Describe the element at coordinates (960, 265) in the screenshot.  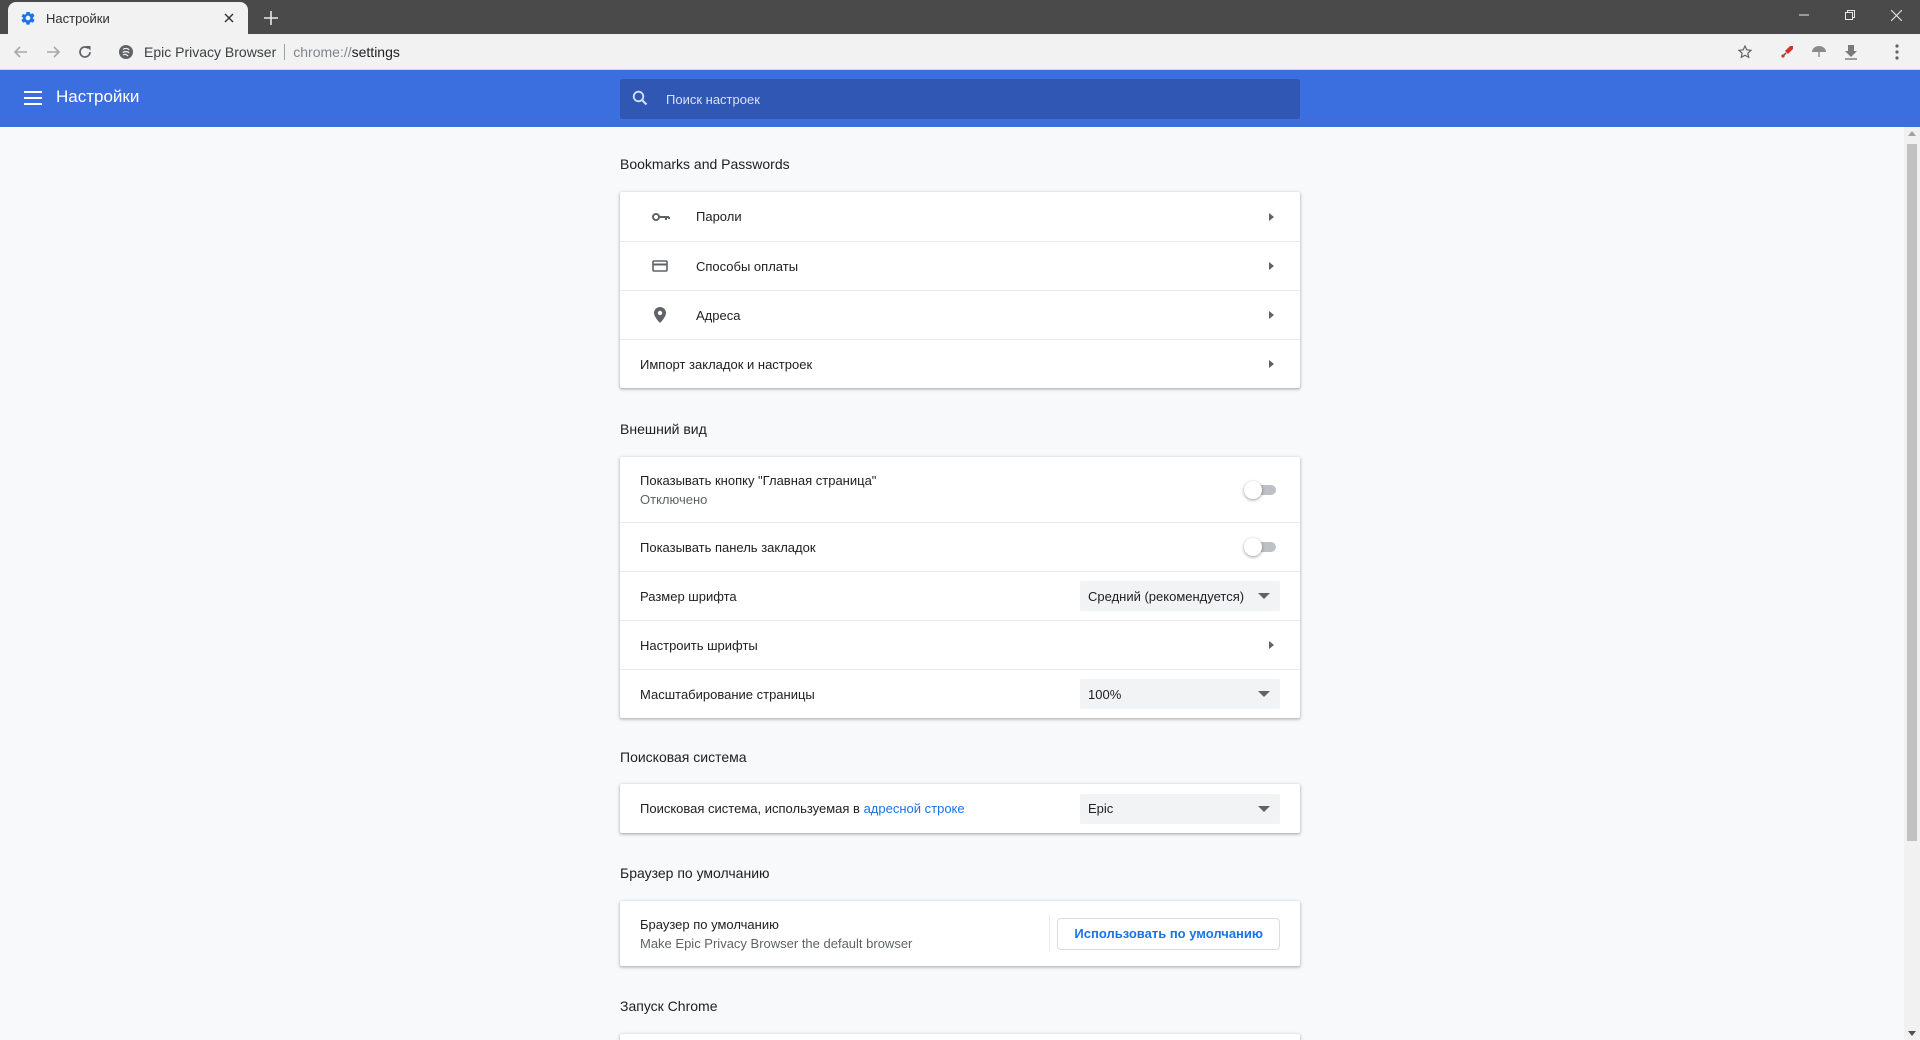
I see `row-payment-methods: Способы оплаты` at that location.